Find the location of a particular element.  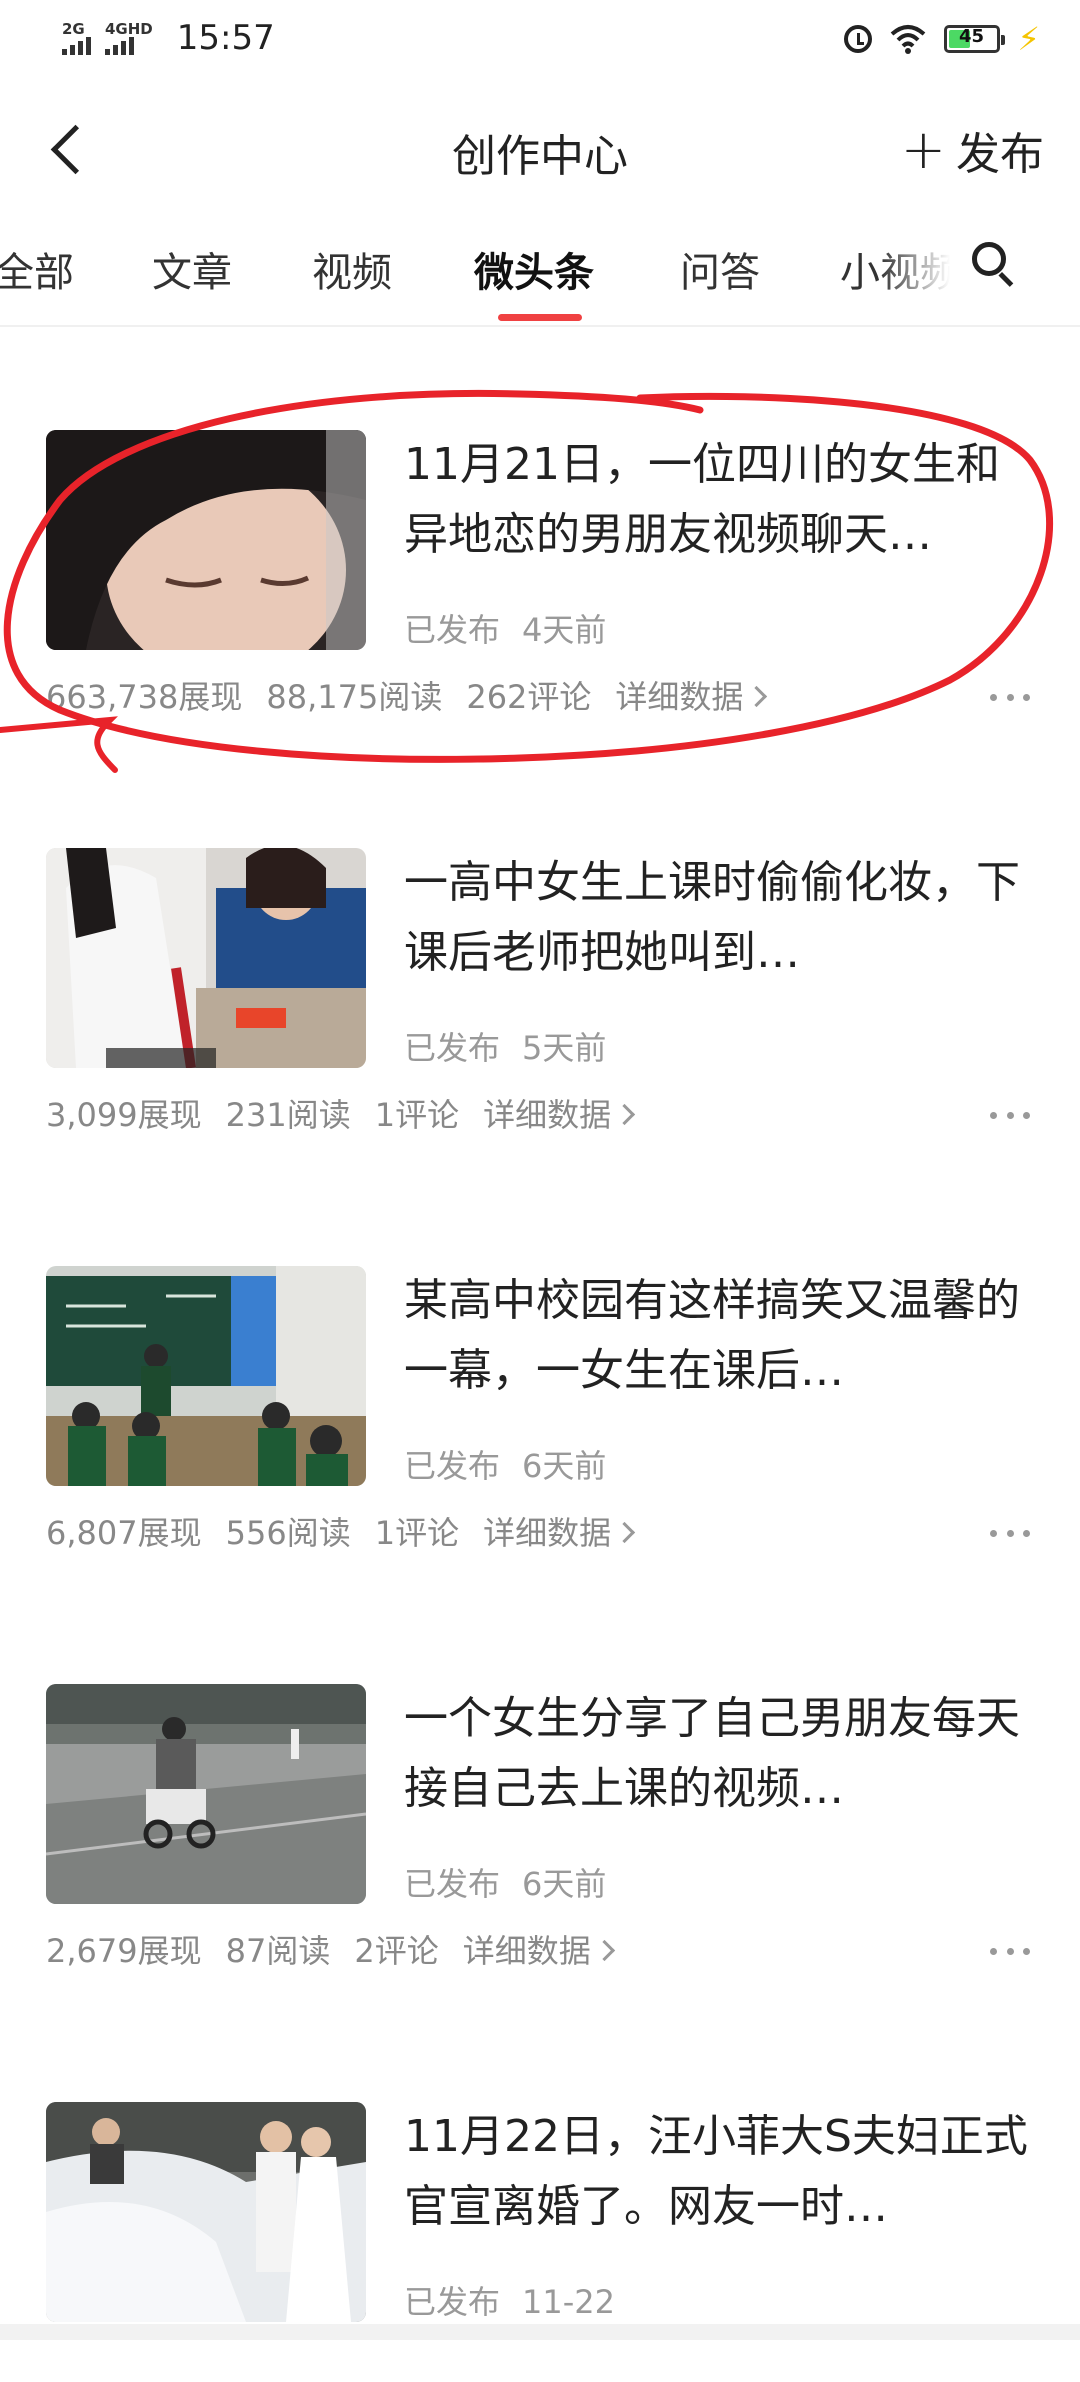

wifi-icon is located at coordinates (907, 39).